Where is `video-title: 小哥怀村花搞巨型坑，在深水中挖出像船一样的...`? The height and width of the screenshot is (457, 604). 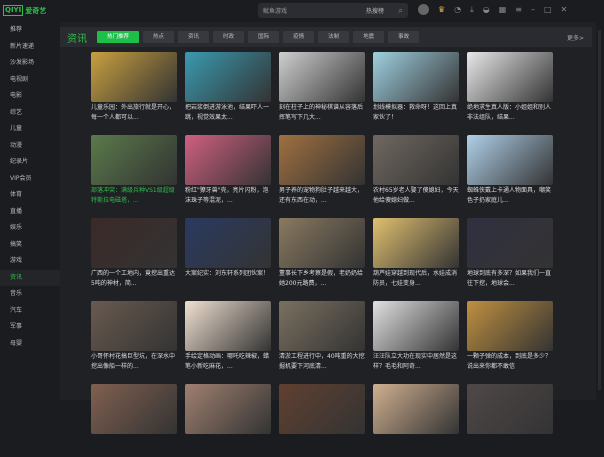
video-title: 小哥怀村花搞巨型坑，在深水中挖出像船一样的... is located at coordinates (134, 363).